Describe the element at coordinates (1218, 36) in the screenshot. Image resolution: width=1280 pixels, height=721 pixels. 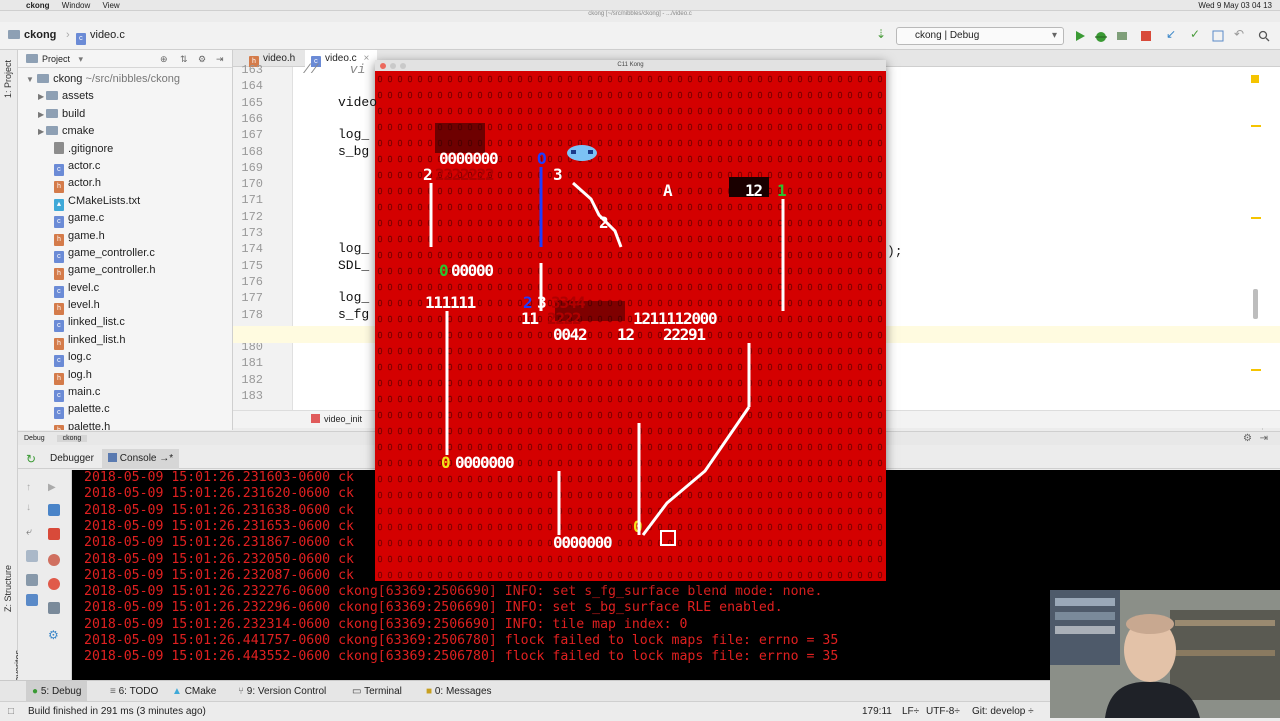
I see `history-icon` at that location.